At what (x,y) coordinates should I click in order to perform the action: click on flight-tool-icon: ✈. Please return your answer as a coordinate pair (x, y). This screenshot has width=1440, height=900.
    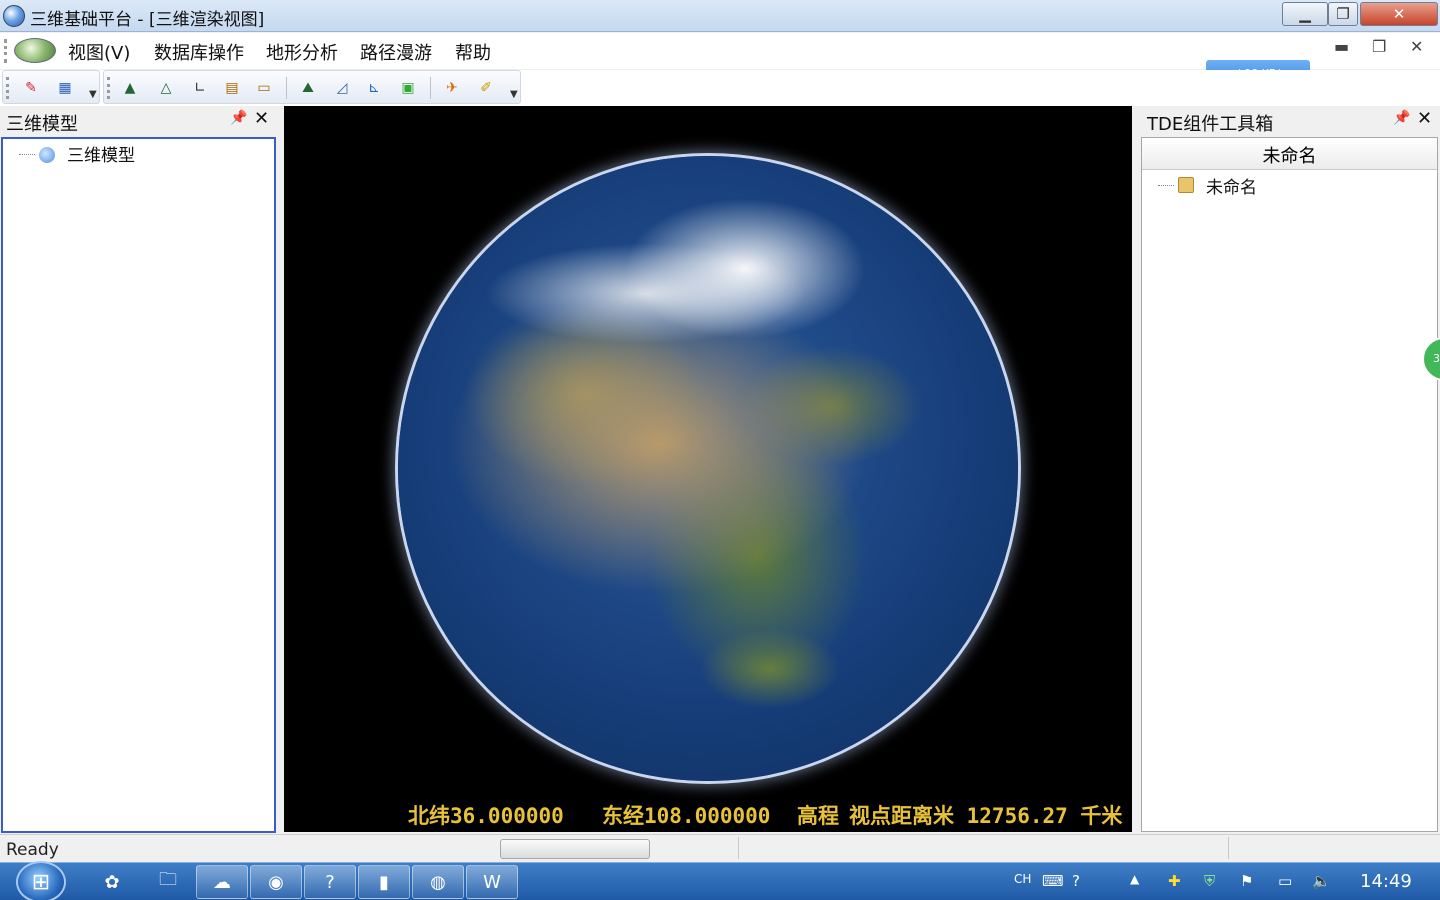
    Looking at the image, I should click on (452, 88).